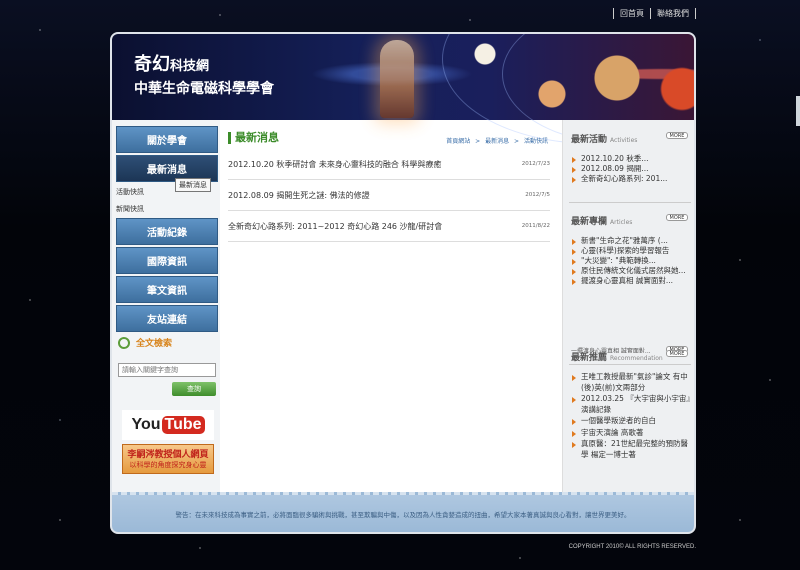  What do you see at coordinates (537, 195) in the screenshot?
I see `news-date: 2012/7/5` at bounding box center [537, 195].